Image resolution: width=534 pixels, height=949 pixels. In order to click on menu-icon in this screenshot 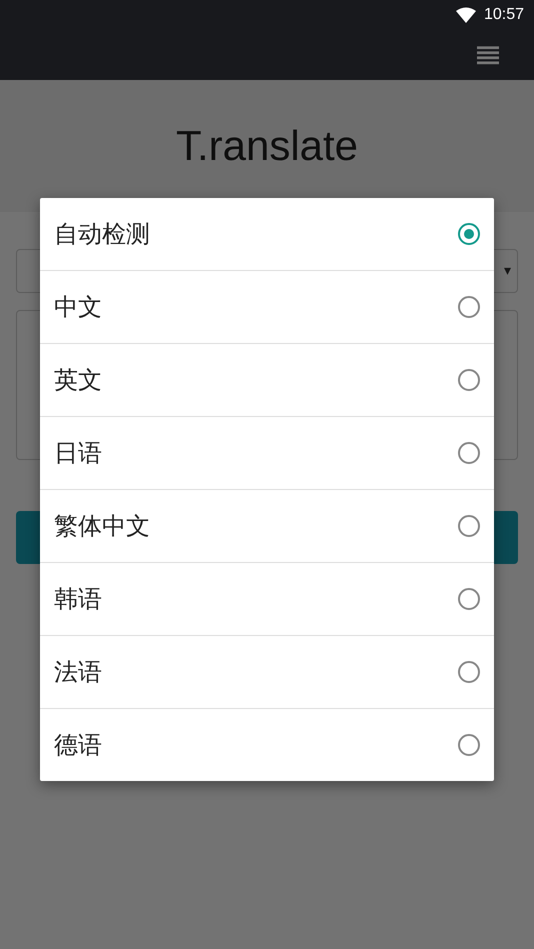, I will do `click(488, 55)`.